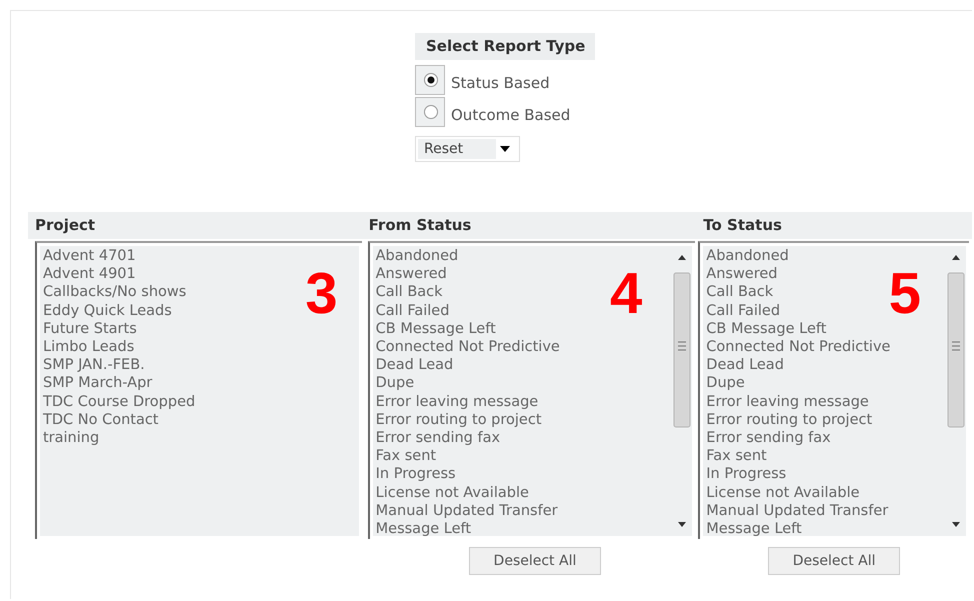 The image size is (974, 601). I want to click on list-item: Future Starts, so click(90, 329).